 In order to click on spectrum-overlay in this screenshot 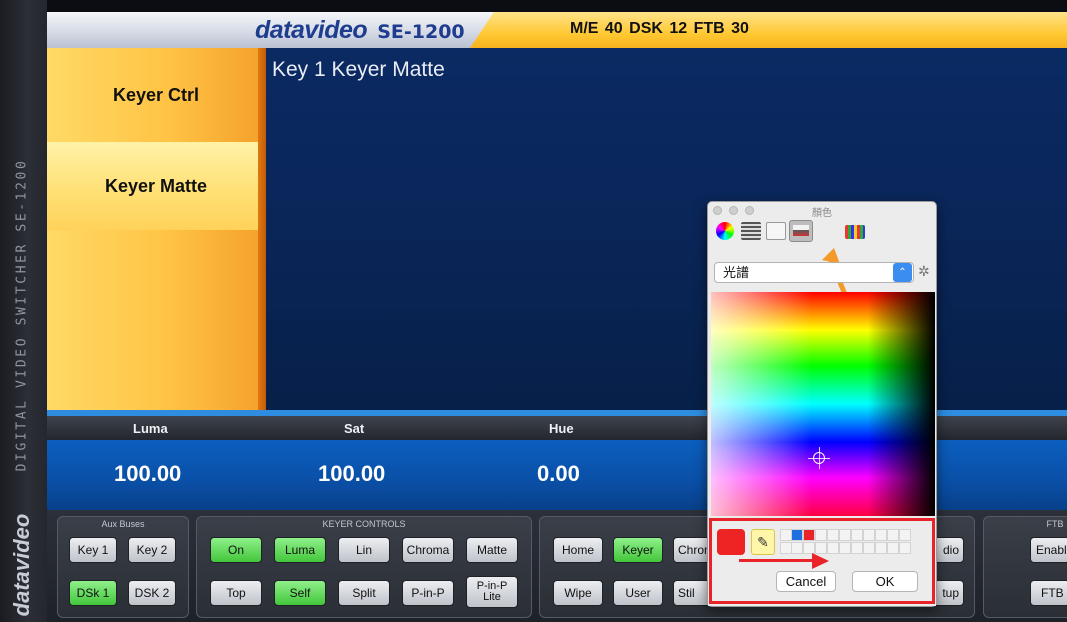, I will do `click(823, 404)`.